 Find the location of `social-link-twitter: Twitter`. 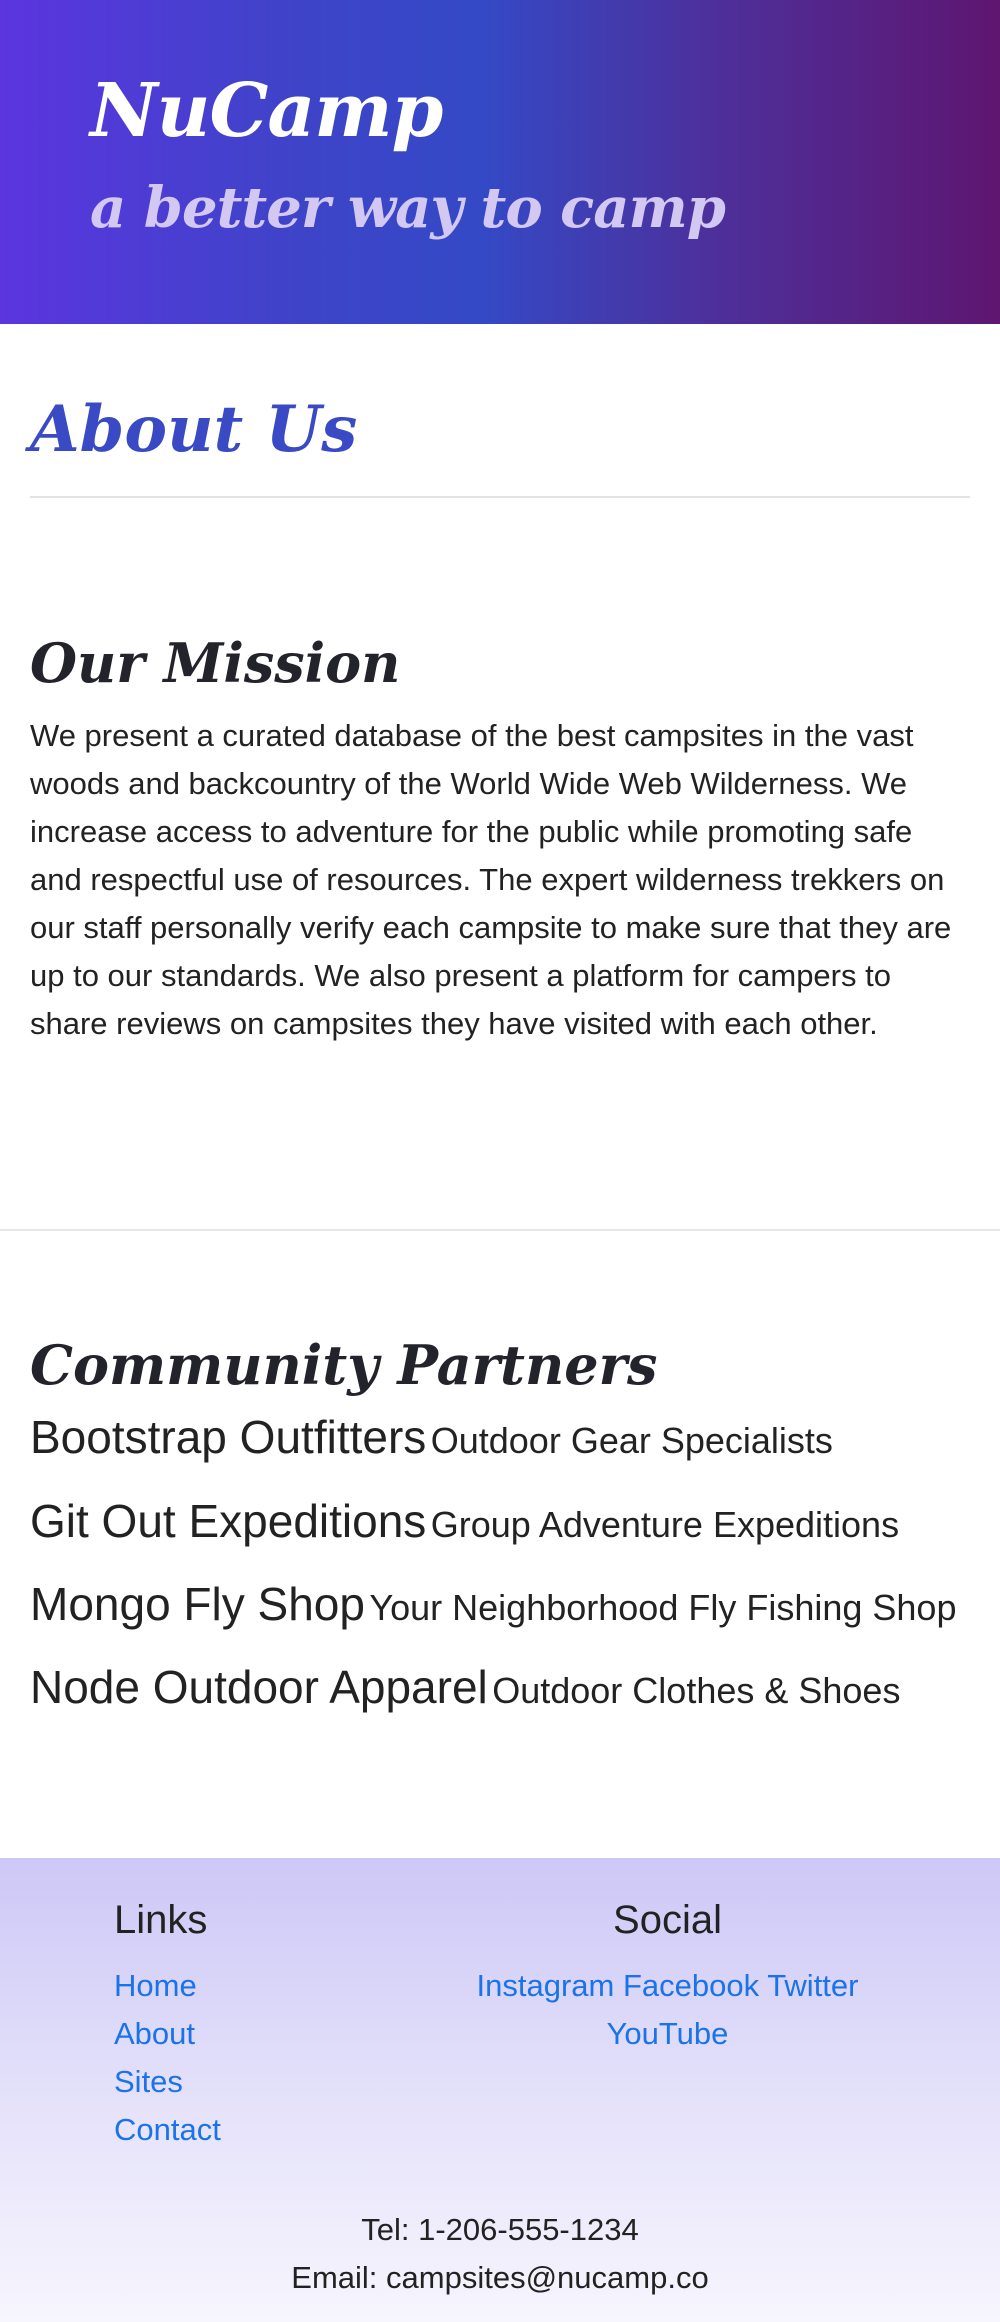

social-link-twitter: Twitter is located at coordinates (812, 1985).